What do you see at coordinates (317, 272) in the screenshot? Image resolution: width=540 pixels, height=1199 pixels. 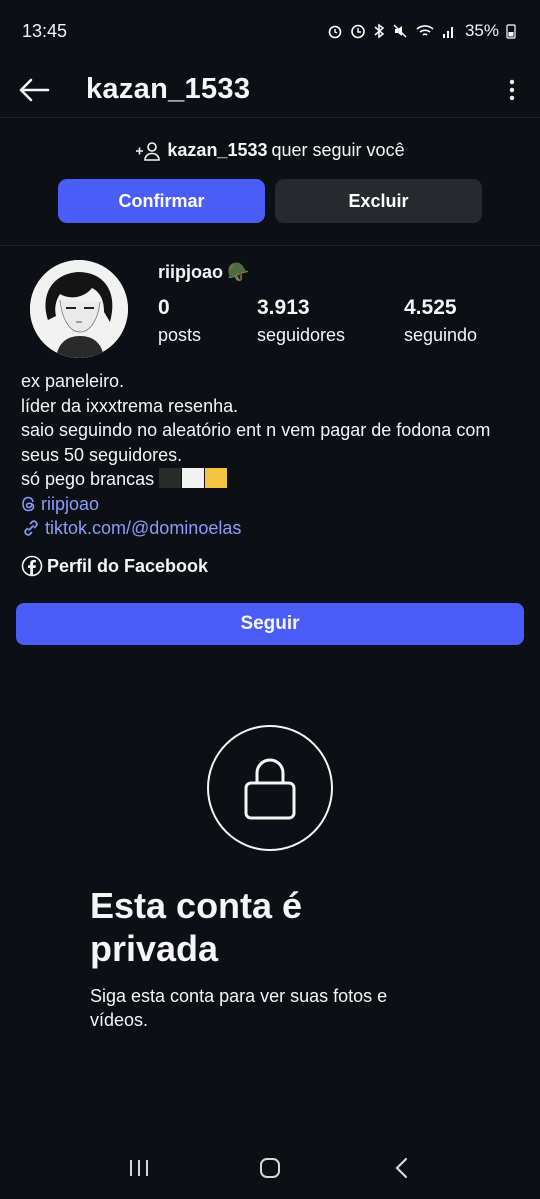 I see `profile-name: riipjoao 🪖` at bounding box center [317, 272].